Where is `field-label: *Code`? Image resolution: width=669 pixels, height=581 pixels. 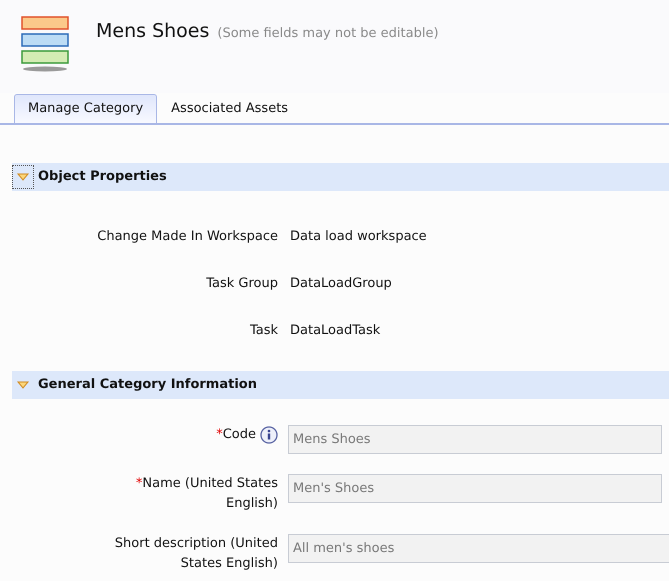
field-label: *Code is located at coordinates (236, 435).